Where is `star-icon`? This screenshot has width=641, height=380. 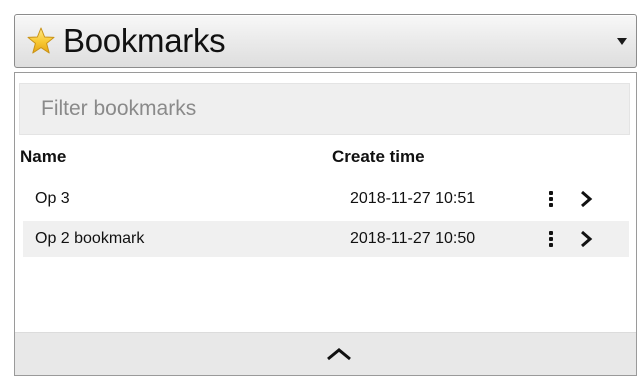 star-icon is located at coordinates (41, 40).